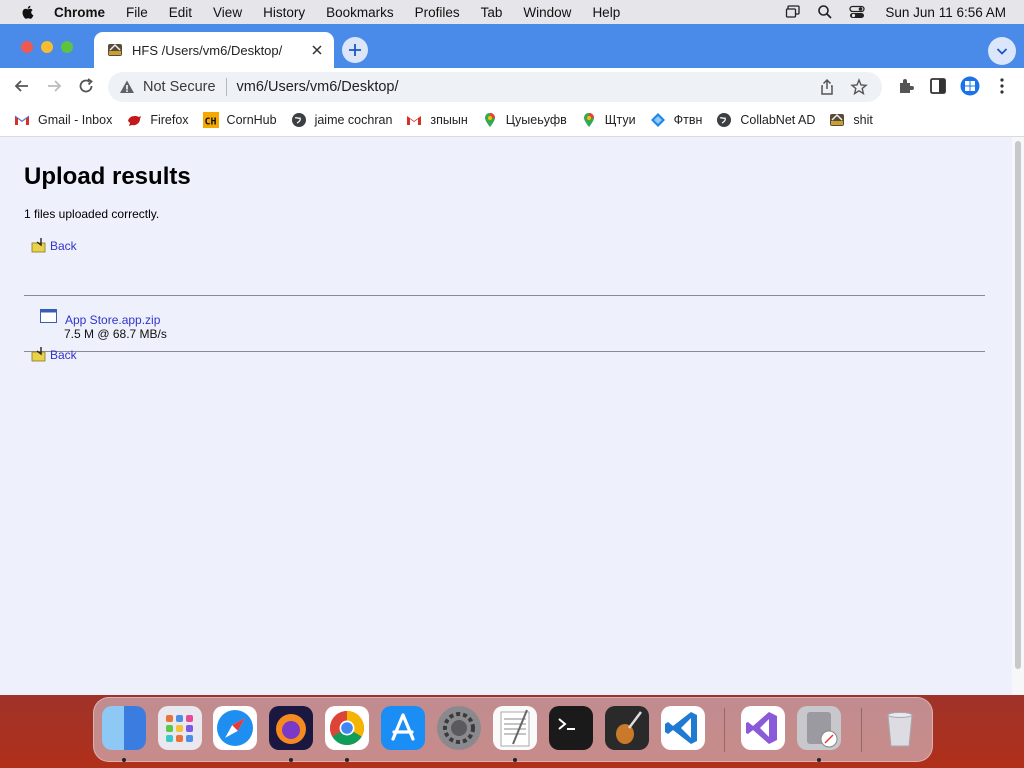 The width and height of the screenshot is (1024, 768). I want to click on bookmark-label: Цуыеьуфв, so click(536, 120).